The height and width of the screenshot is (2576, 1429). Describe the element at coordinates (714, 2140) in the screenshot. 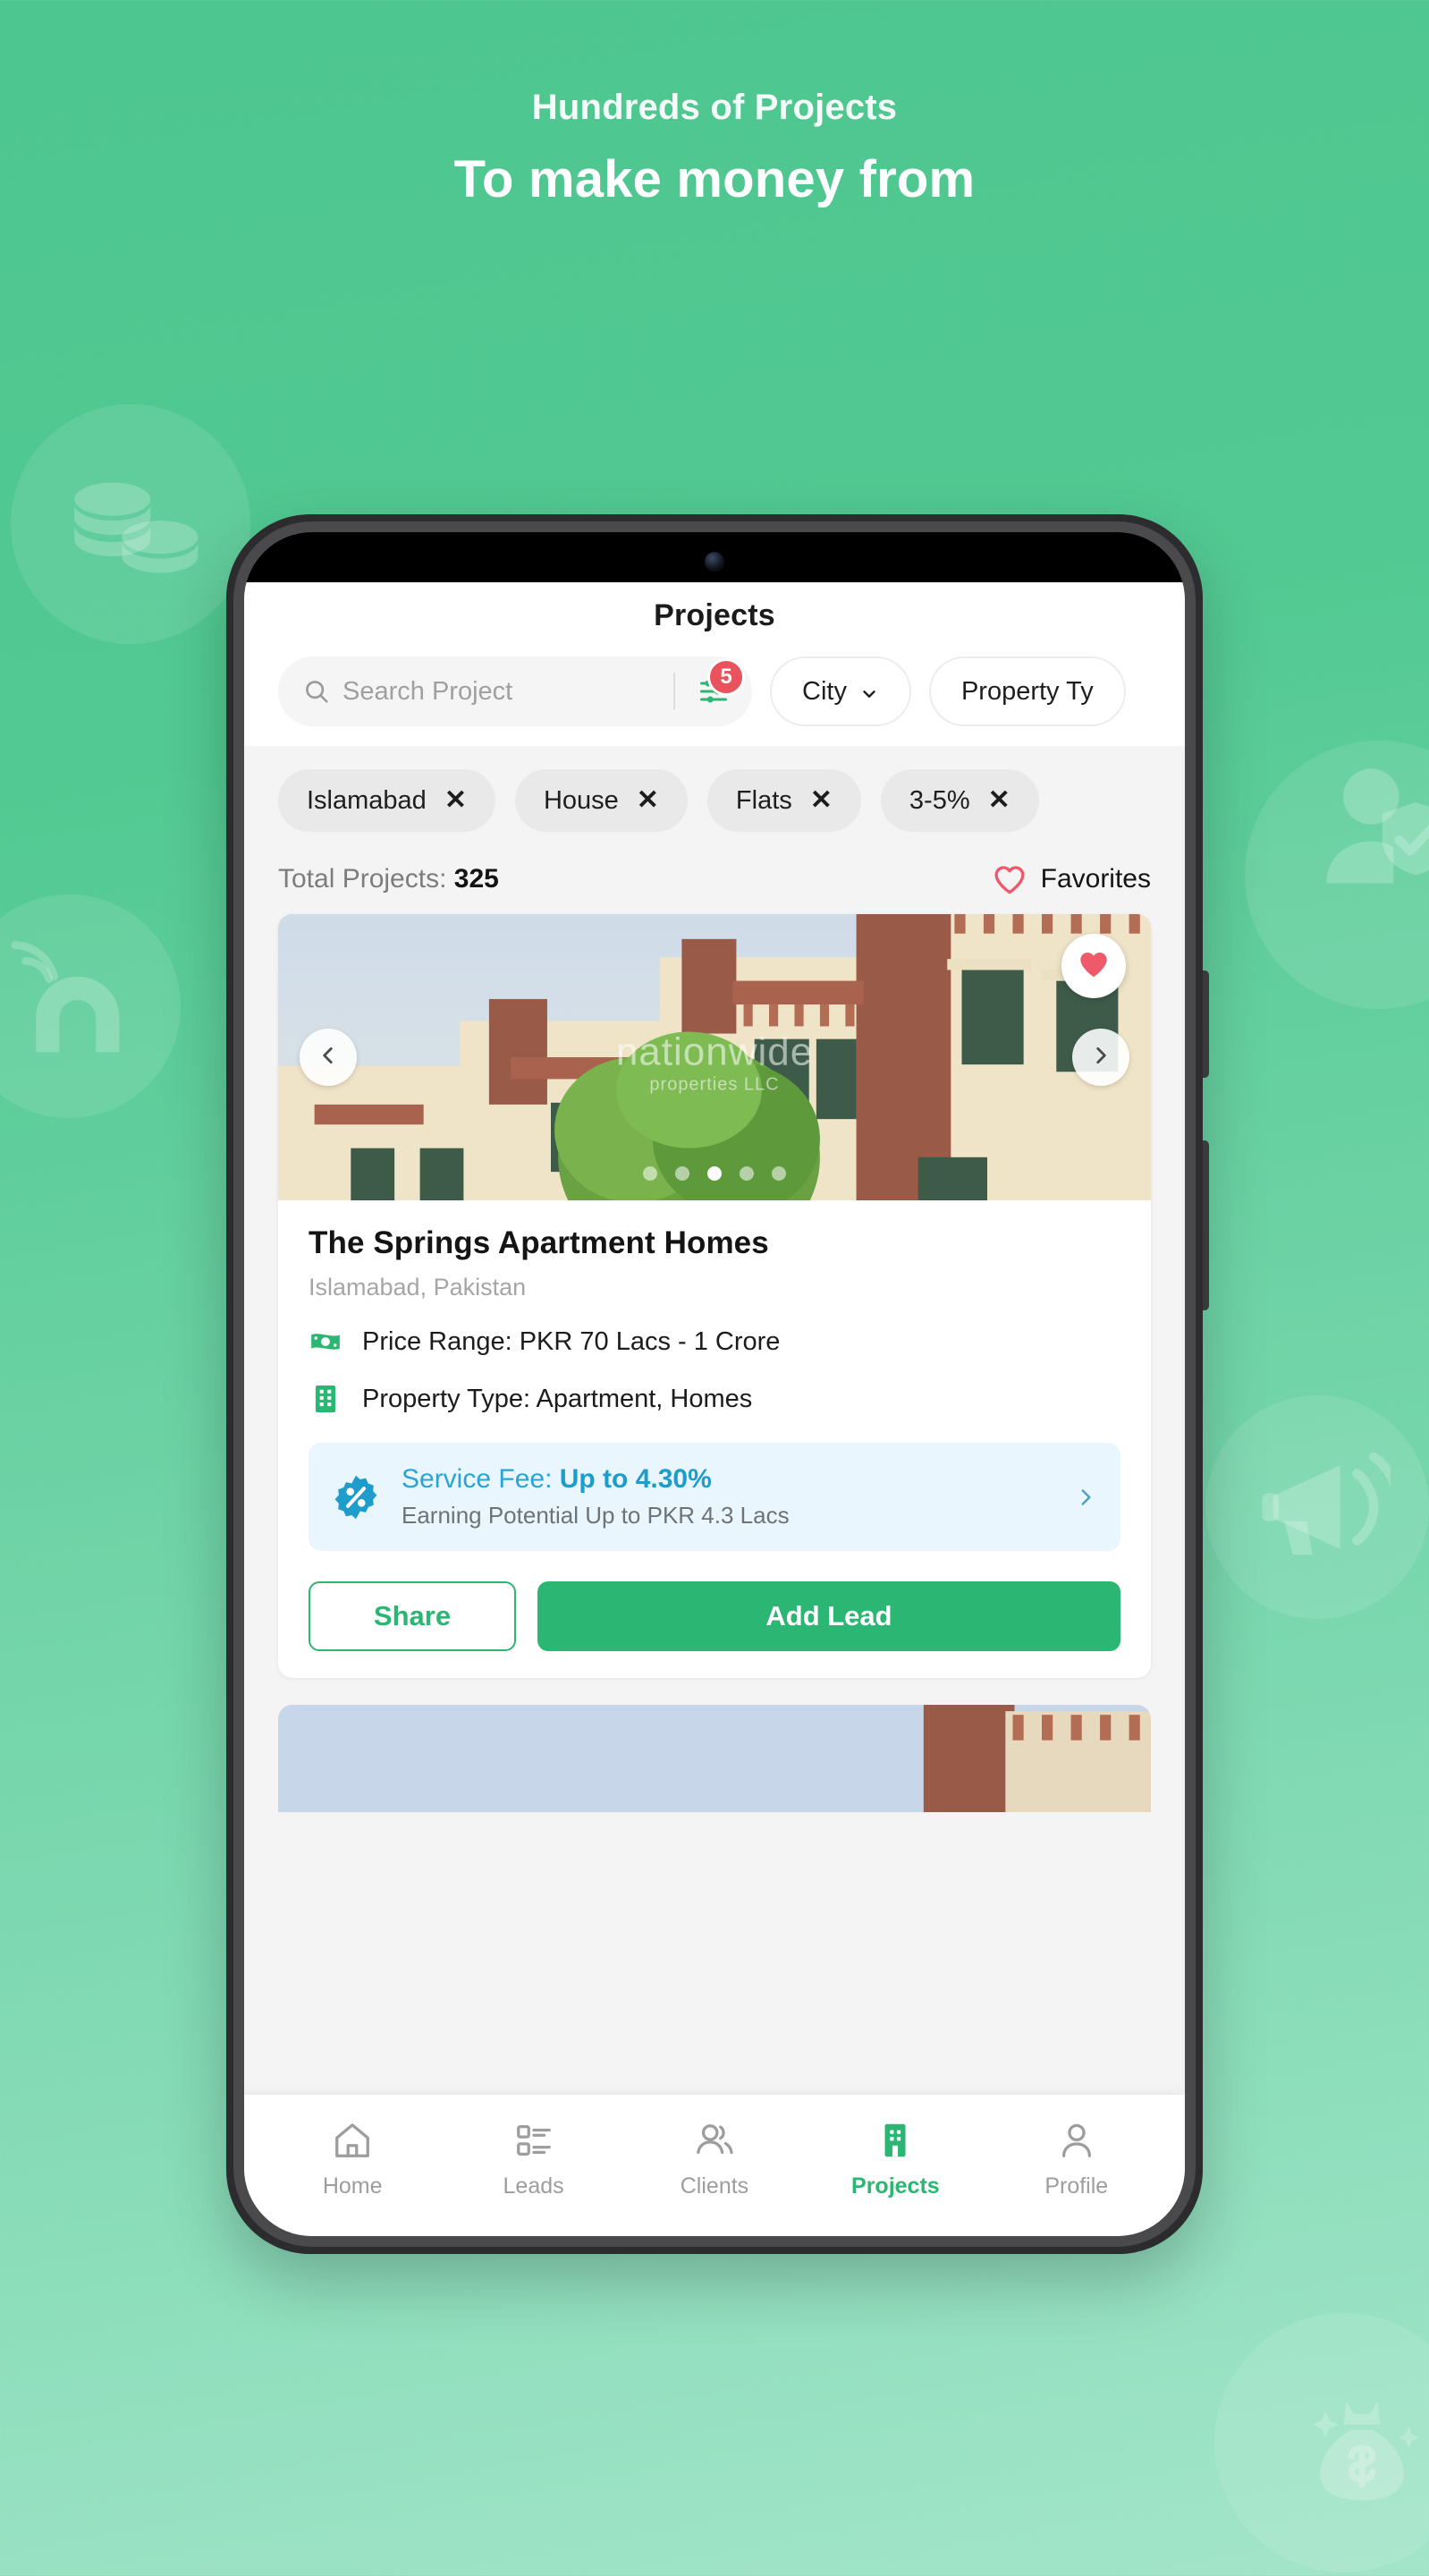

I see `users-icon` at that location.